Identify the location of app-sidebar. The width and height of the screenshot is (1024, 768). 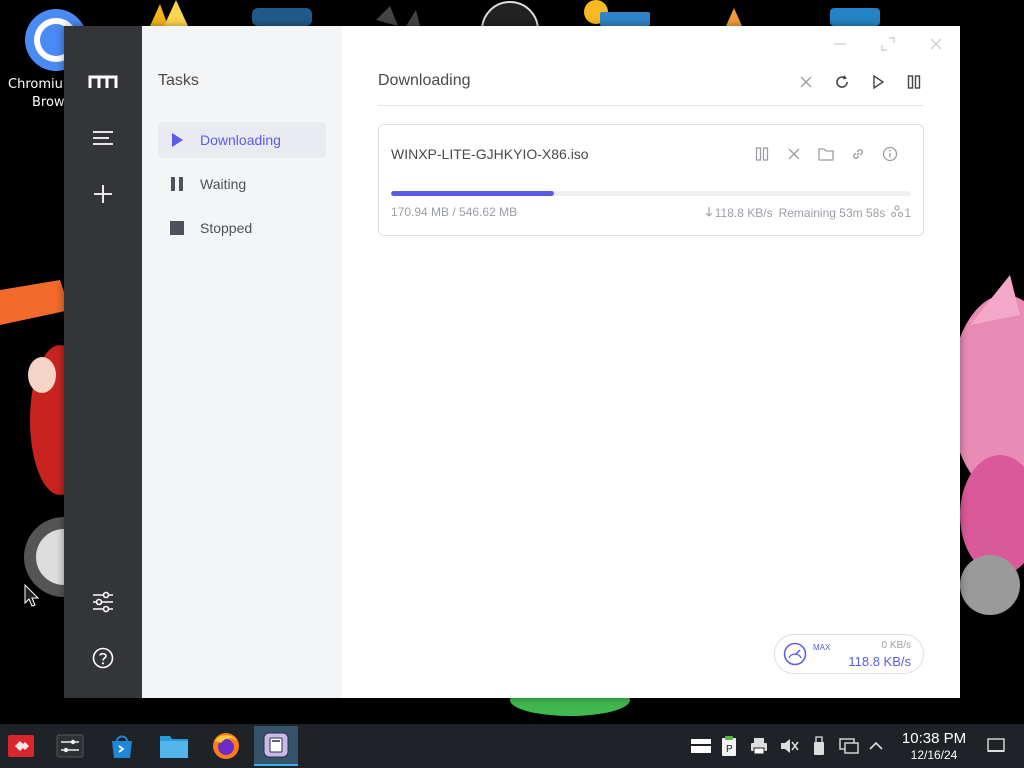
(103, 362).